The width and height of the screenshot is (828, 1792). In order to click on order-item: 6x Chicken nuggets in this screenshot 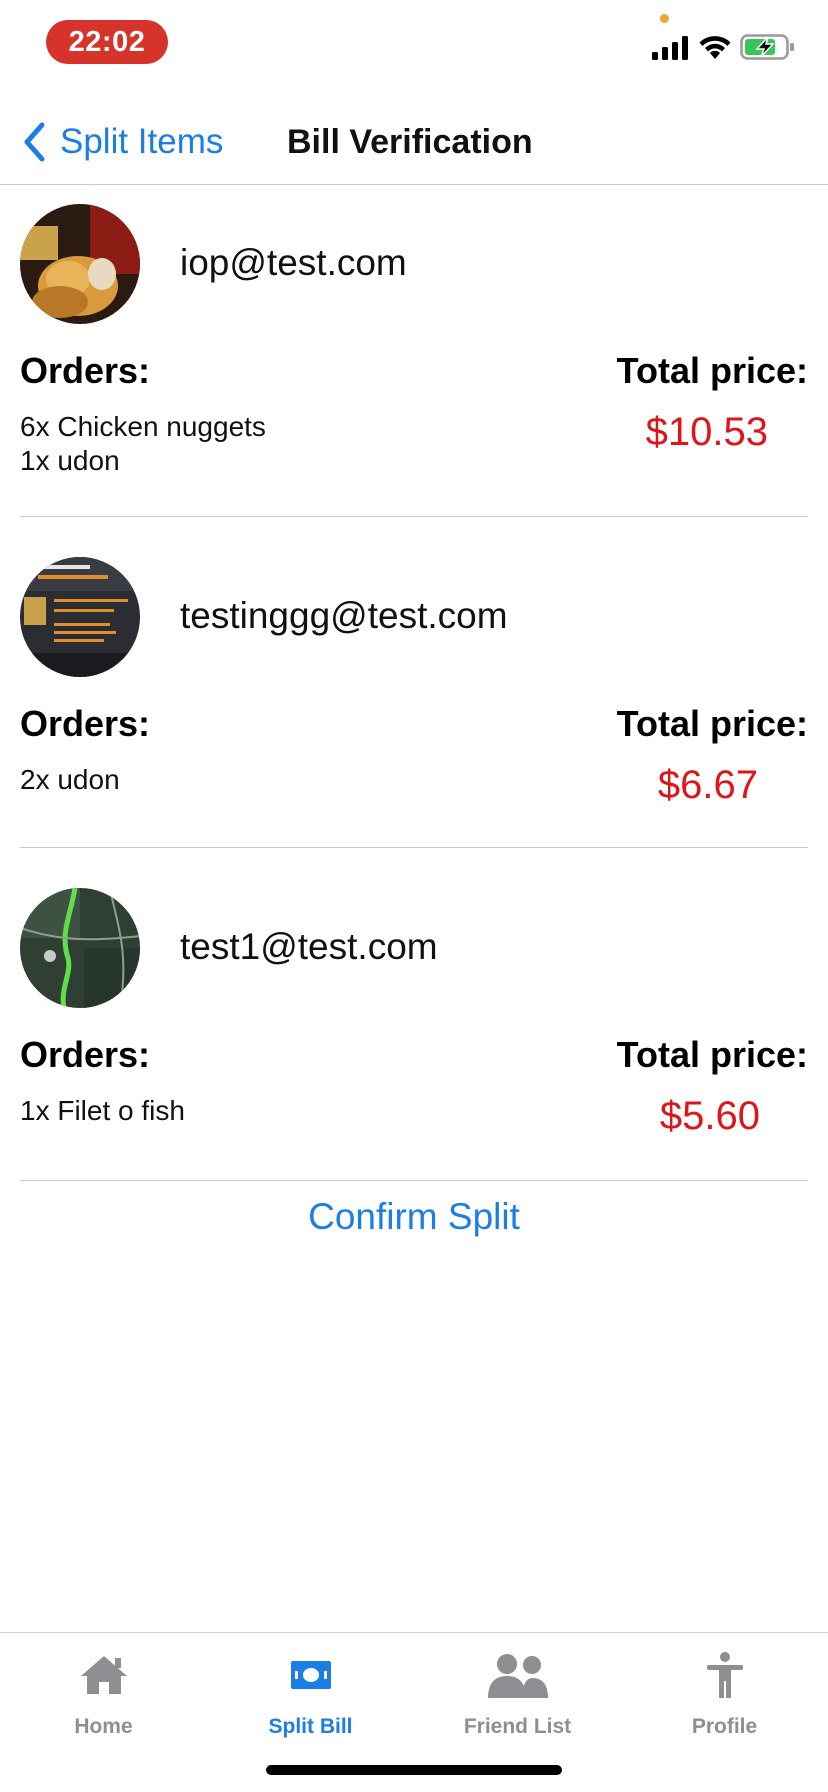, I will do `click(143, 426)`.